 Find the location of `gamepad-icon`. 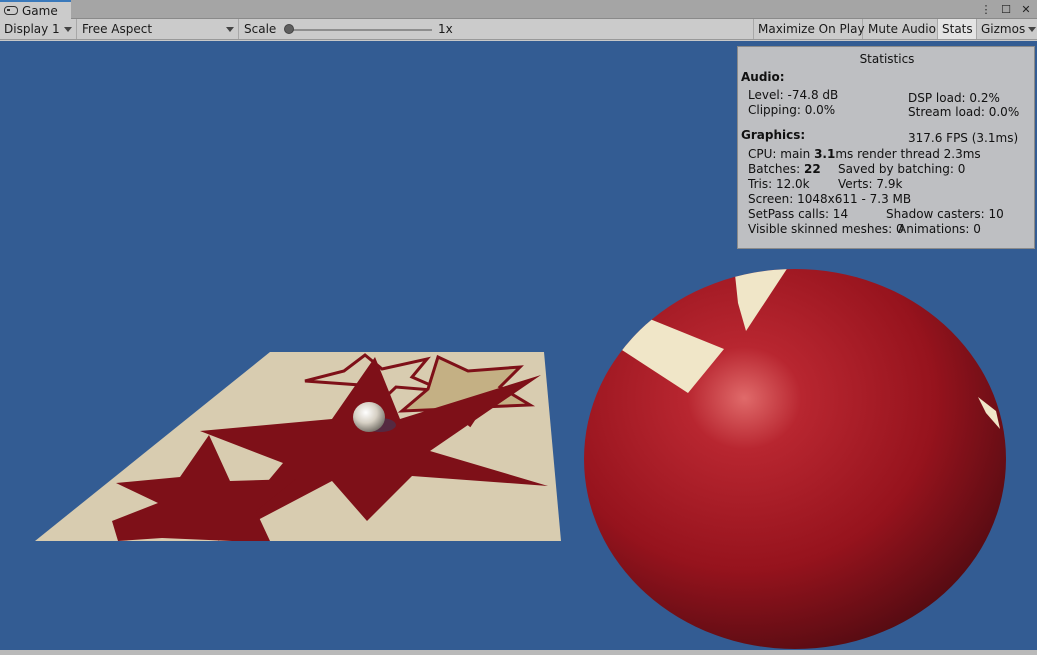

gamepad-icon is located at coordinates (11, 10).